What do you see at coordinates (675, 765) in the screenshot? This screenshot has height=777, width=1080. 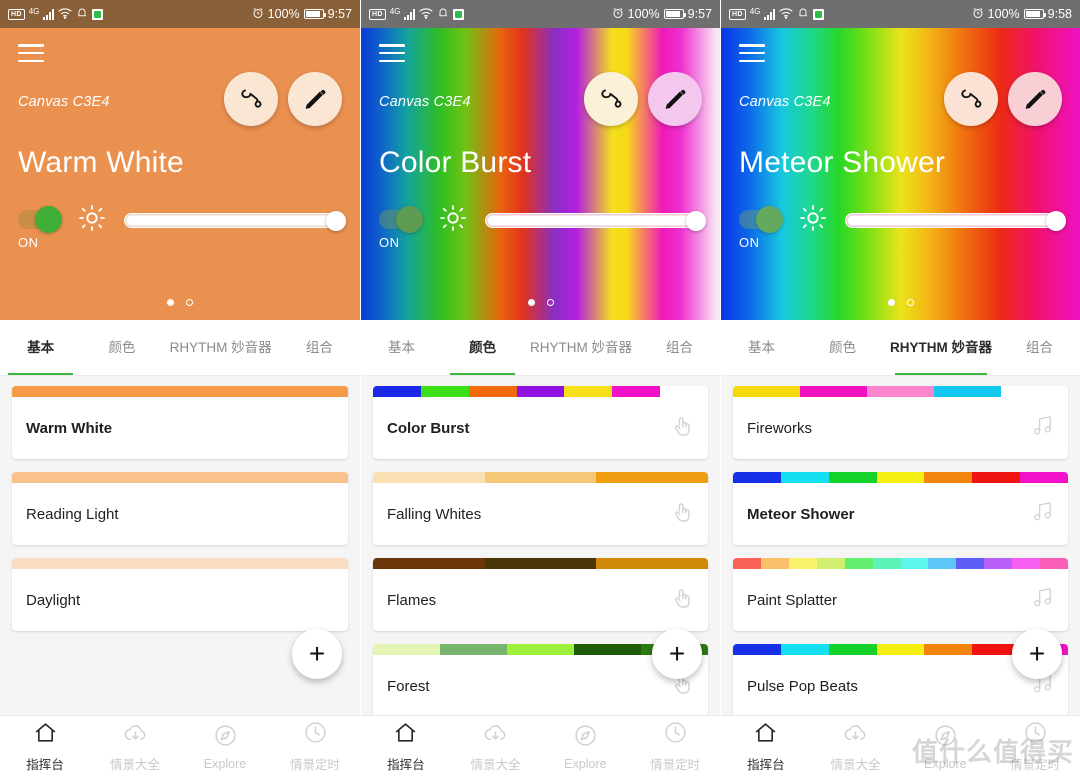 I see `nav-item-label: 情景定时` at bounding box center [675, 765].